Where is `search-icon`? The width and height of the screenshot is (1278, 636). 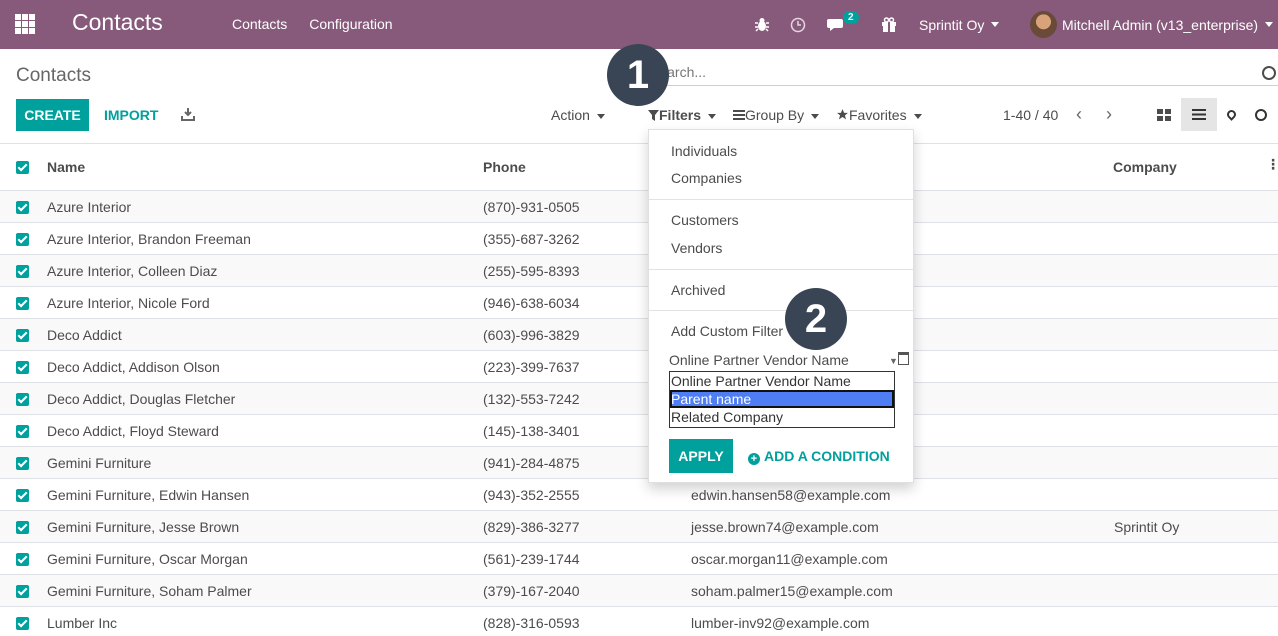
search-icon is located at coordinates (1269, 73).